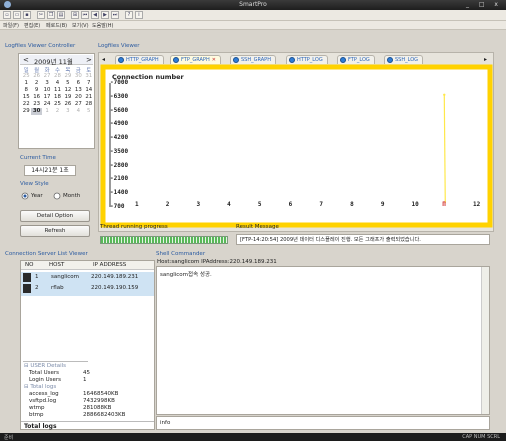  What do you see at coordinates (78, 90) in the screenshot?
I see `calendar-day: 13` at bounding box center [78, 90].